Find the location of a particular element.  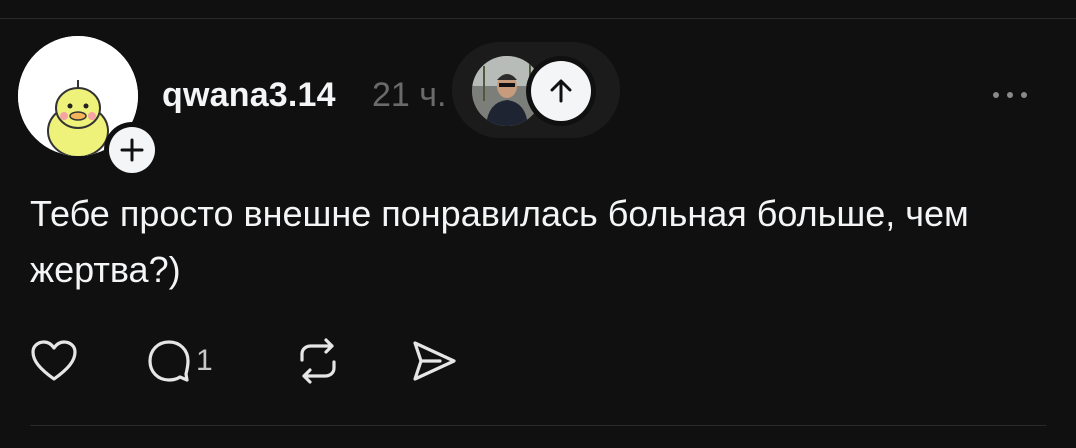

scroll-up-button is located at coordinates (561, 91).